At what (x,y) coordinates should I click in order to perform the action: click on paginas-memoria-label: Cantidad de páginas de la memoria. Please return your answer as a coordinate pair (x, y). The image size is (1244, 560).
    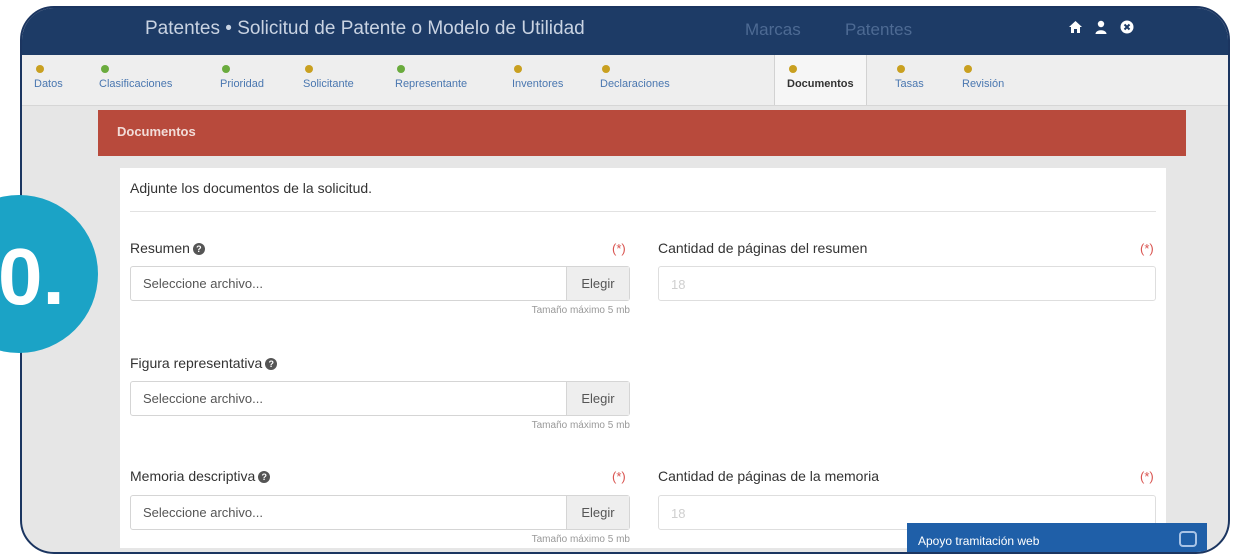
    Looking at the image, I should click on (769, 476).